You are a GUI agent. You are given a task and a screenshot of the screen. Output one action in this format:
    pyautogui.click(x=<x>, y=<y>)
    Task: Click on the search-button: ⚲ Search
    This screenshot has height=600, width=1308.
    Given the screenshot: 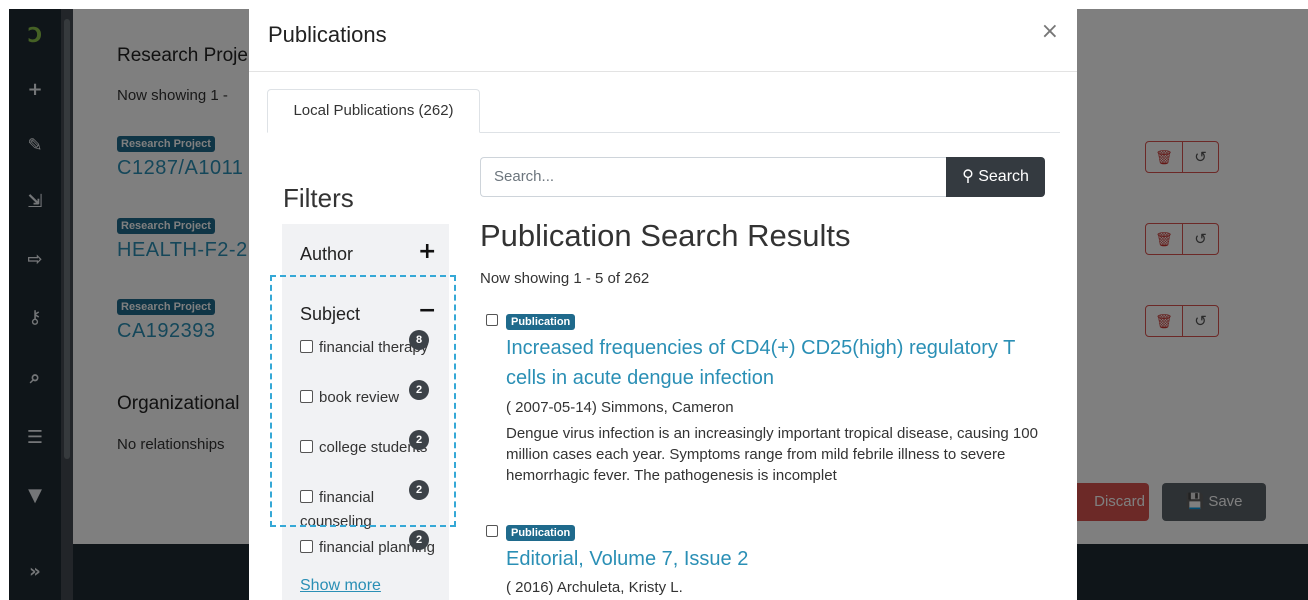 What is the action you would take?
    pyautogui.click(x=995, y=177)
    